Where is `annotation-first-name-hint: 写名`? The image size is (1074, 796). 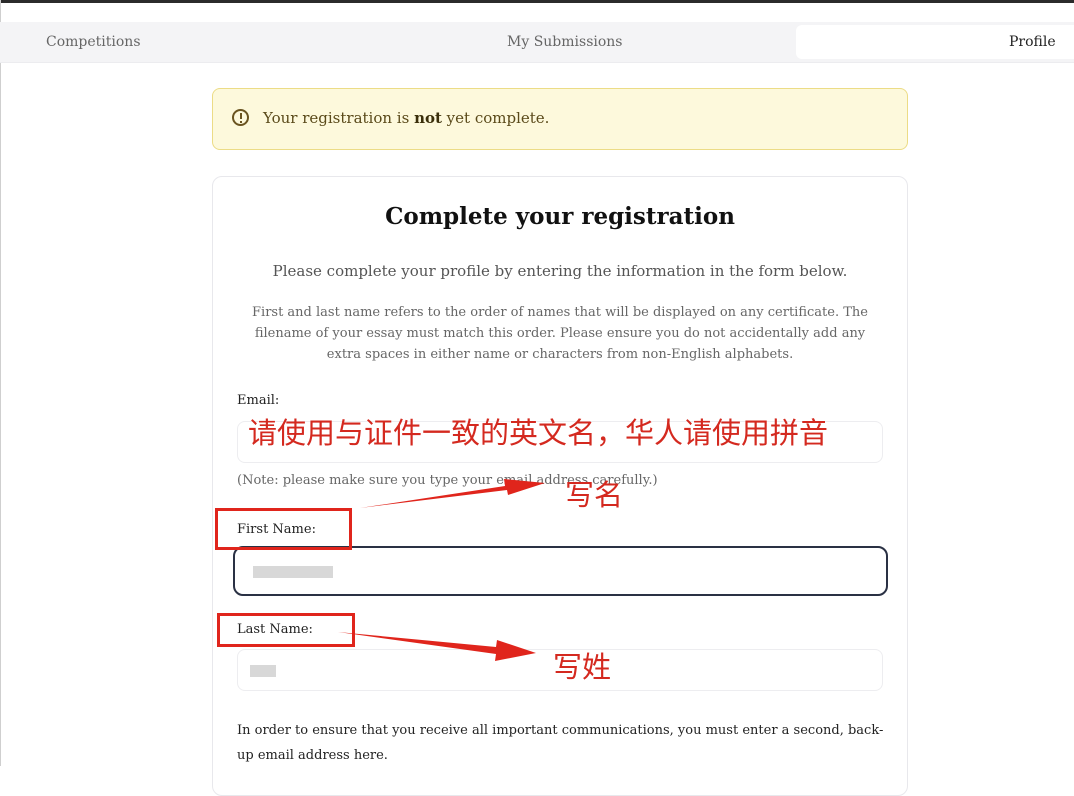
annotation-first-name-hint: 写名 is located at coordinates (594, 495).